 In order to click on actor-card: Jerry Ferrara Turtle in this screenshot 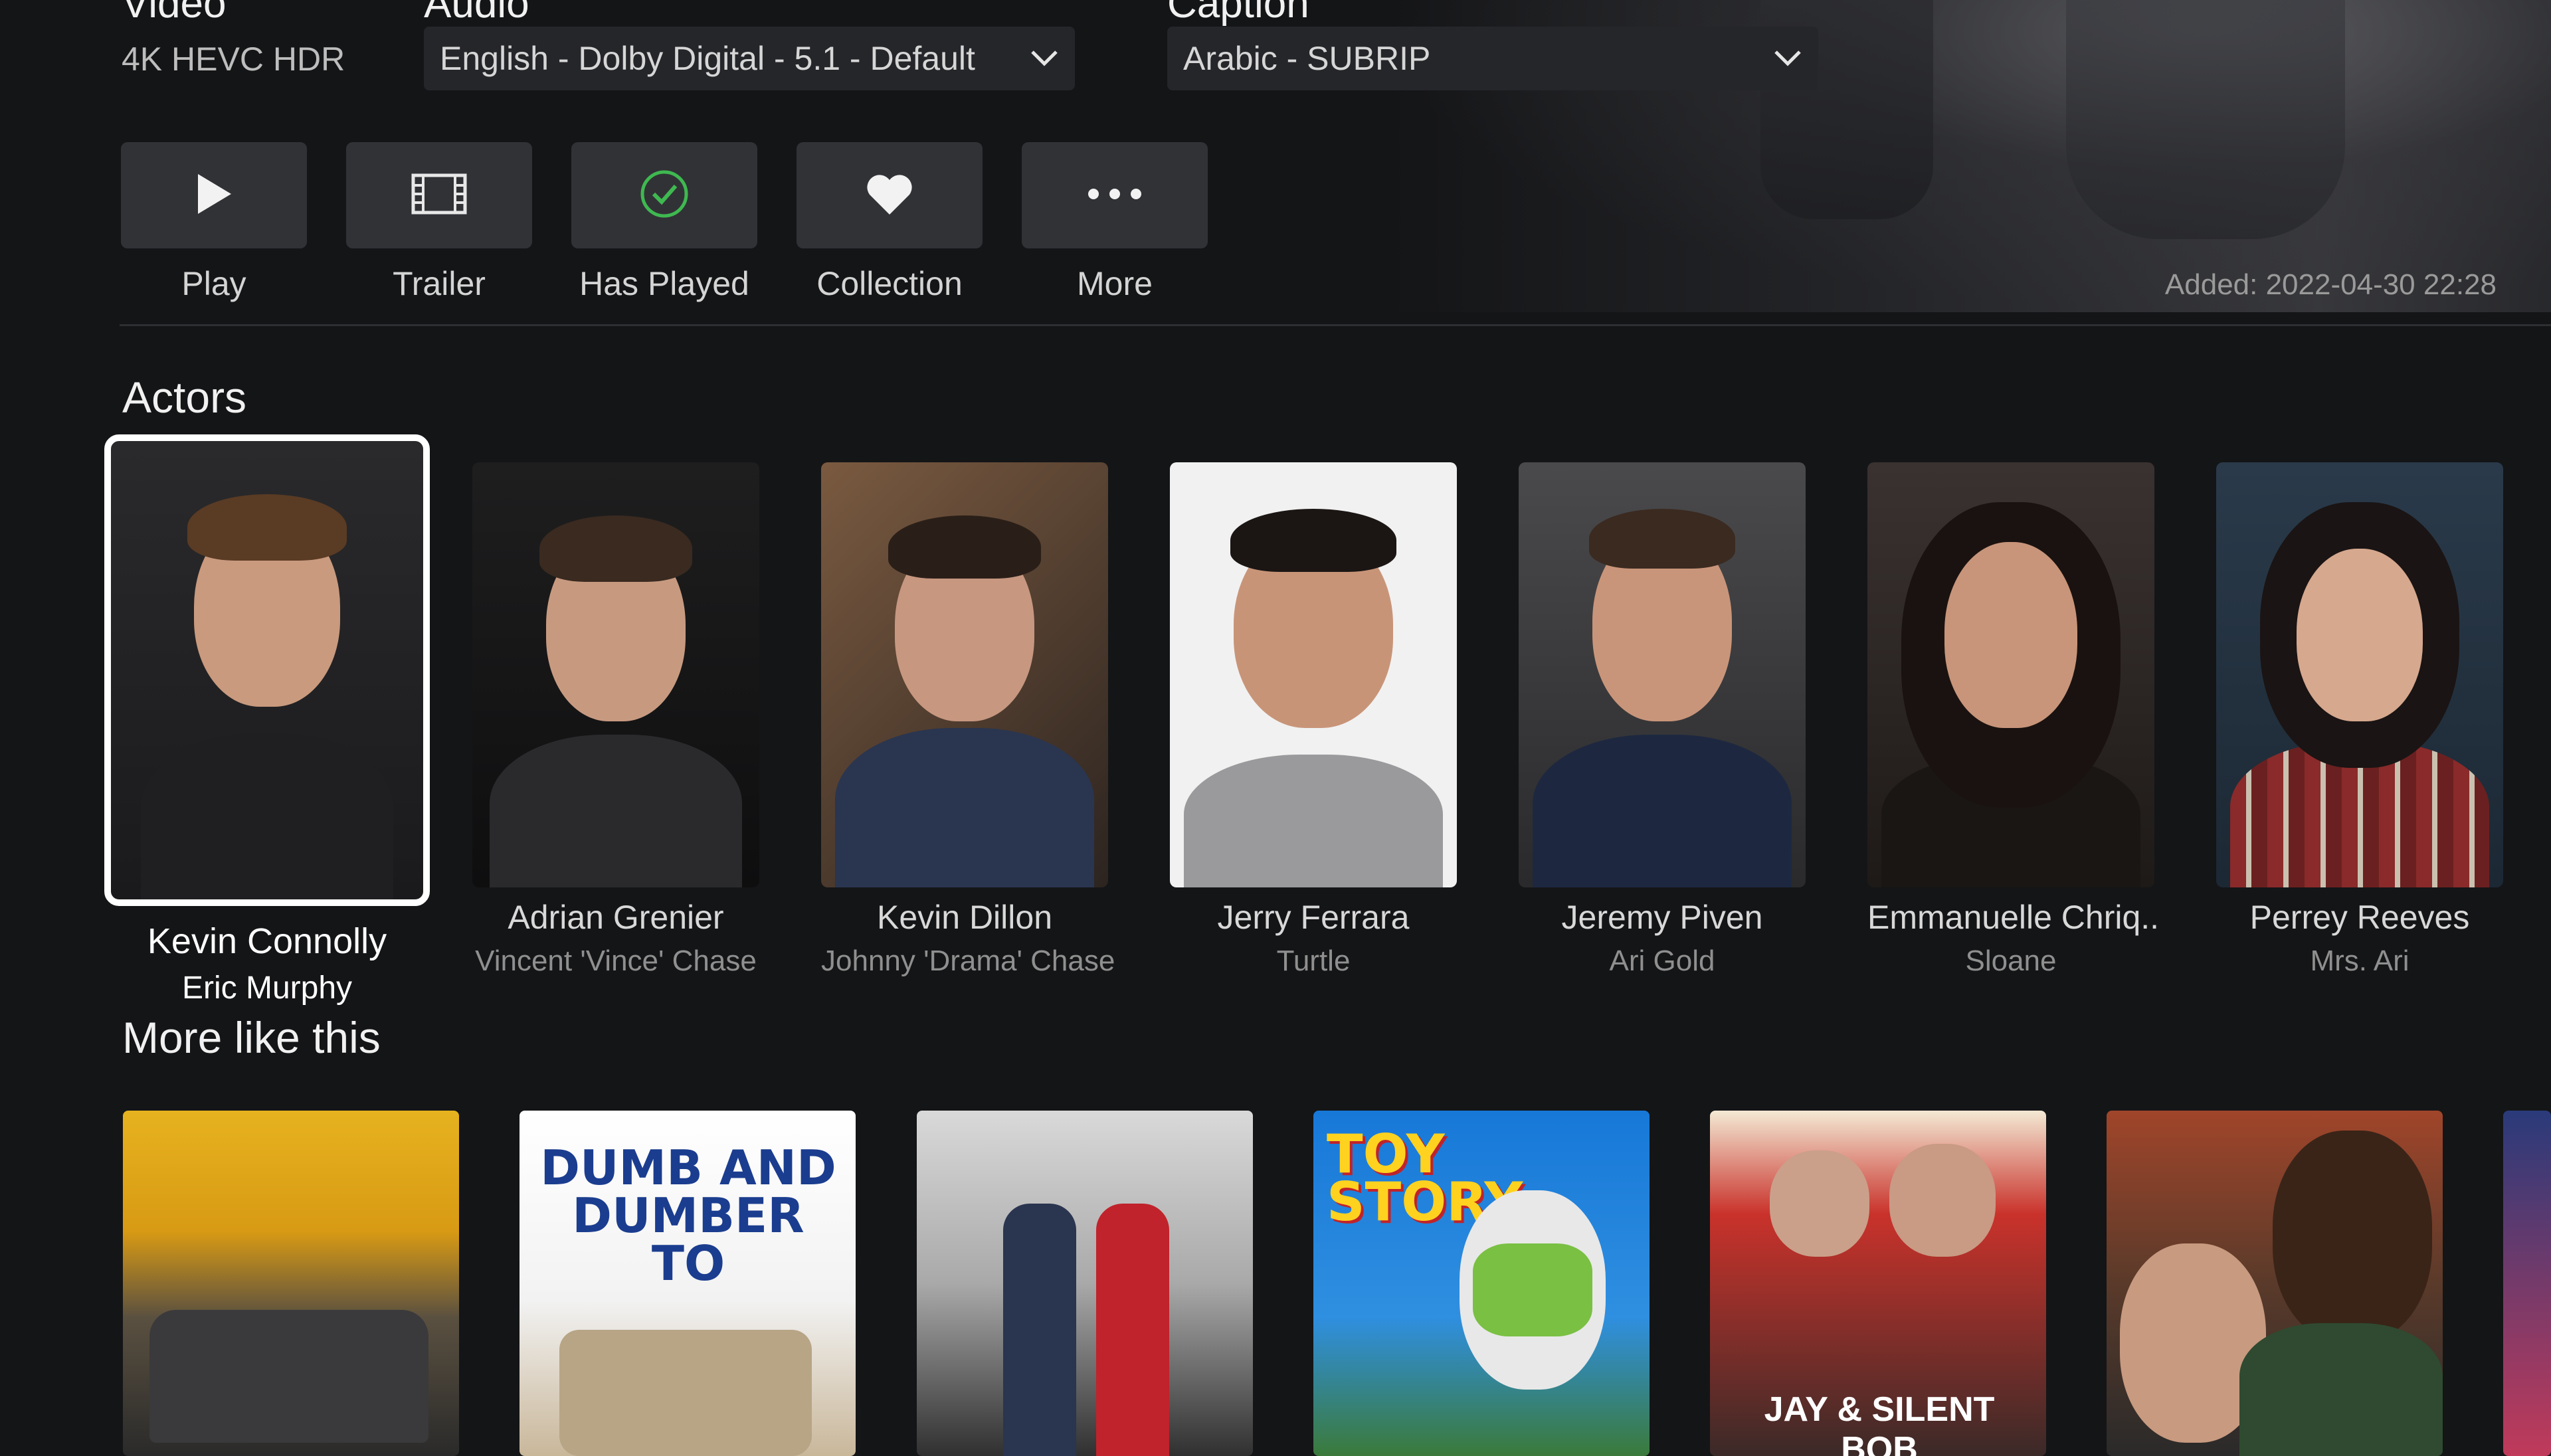, I will do `click(1313, 720)`.